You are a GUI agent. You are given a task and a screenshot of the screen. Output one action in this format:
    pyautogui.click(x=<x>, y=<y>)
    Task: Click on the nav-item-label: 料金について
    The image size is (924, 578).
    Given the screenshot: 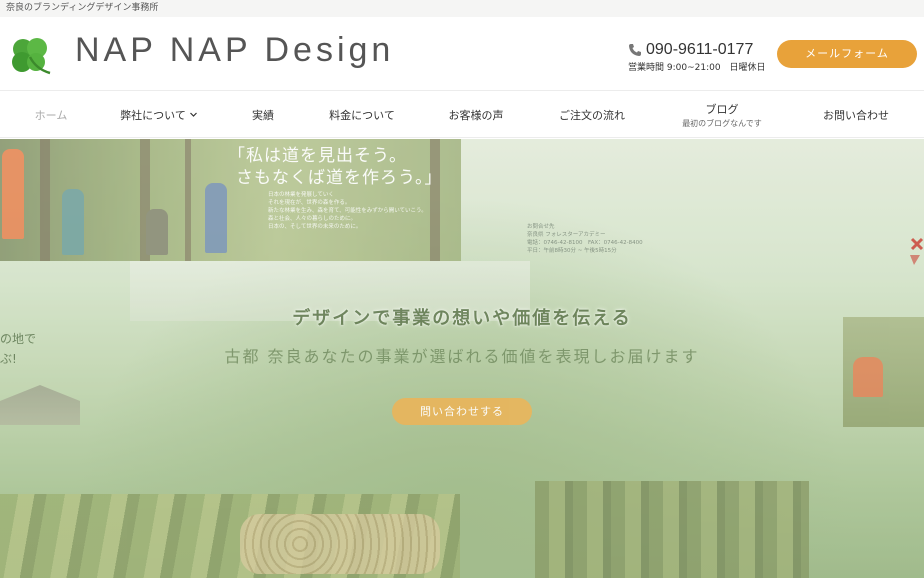 What is the action you would take?
    pyautogui.click(x=362, y=115)
    